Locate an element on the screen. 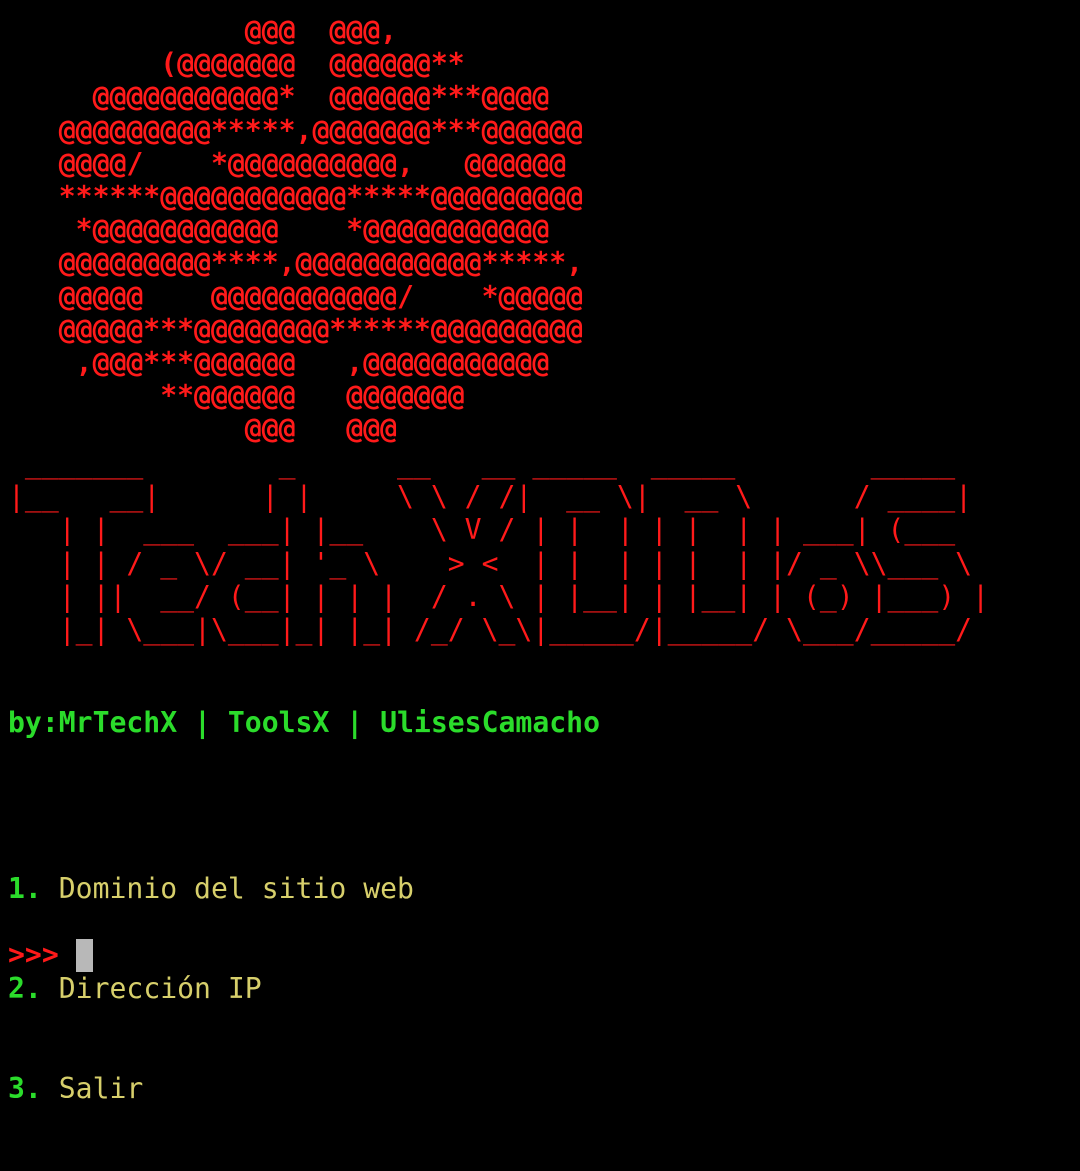  command-input-line: >>> is located at coordinates (50, 955).